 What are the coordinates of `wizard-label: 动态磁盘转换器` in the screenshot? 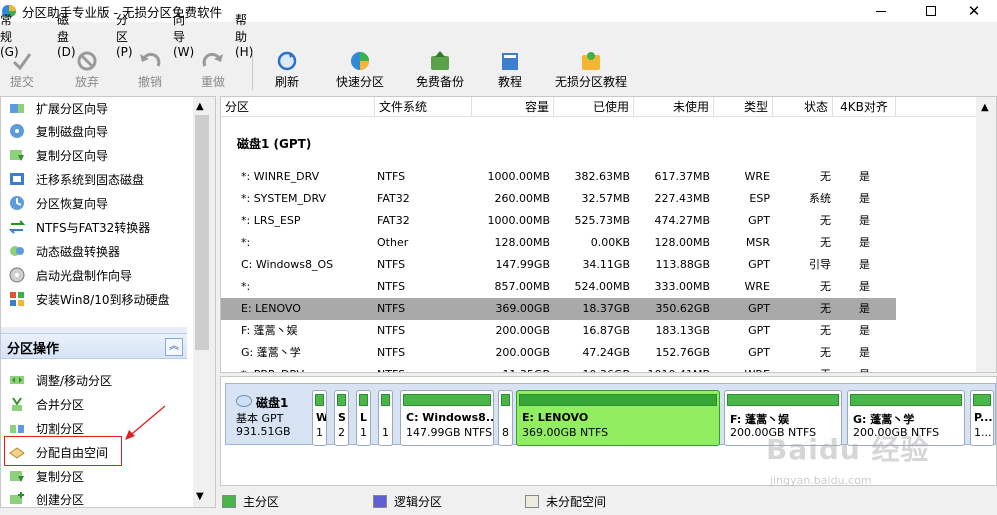 It's located at (78, 251).